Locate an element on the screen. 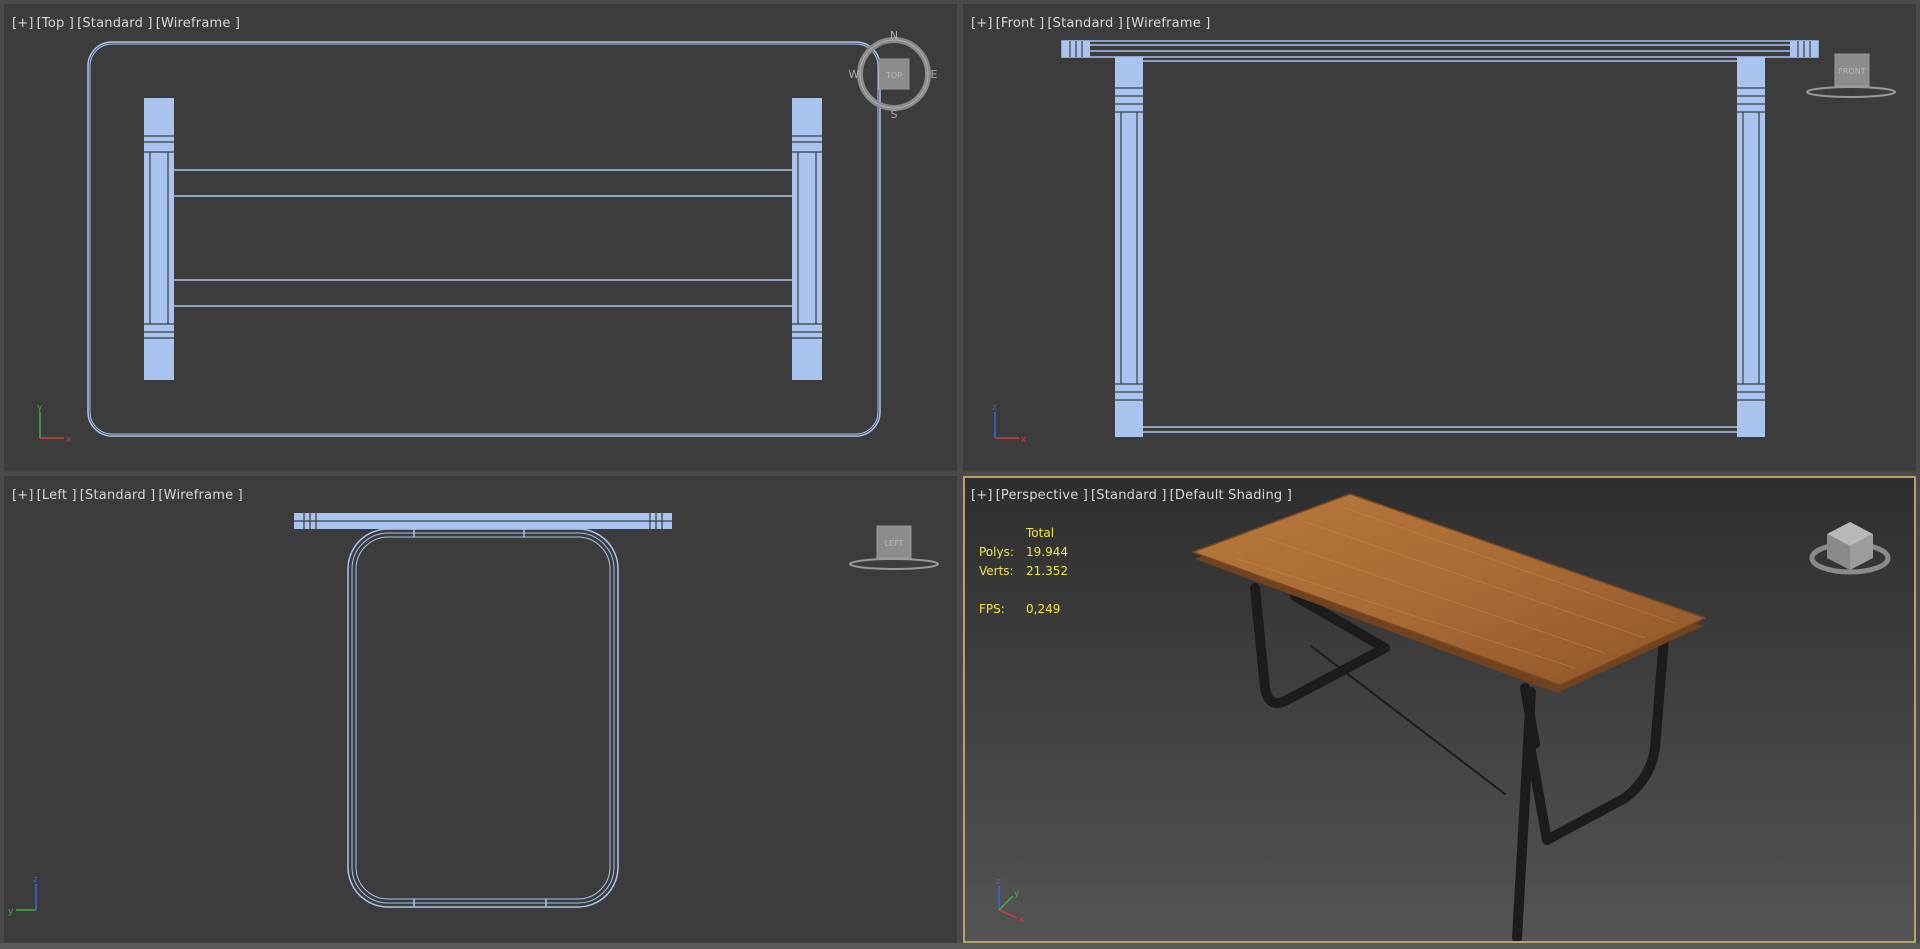 Image resolution: width=1920 pixels, height=949 pixels. viewcube-compass: TOP N S E W is located at coordinates (893, 72).